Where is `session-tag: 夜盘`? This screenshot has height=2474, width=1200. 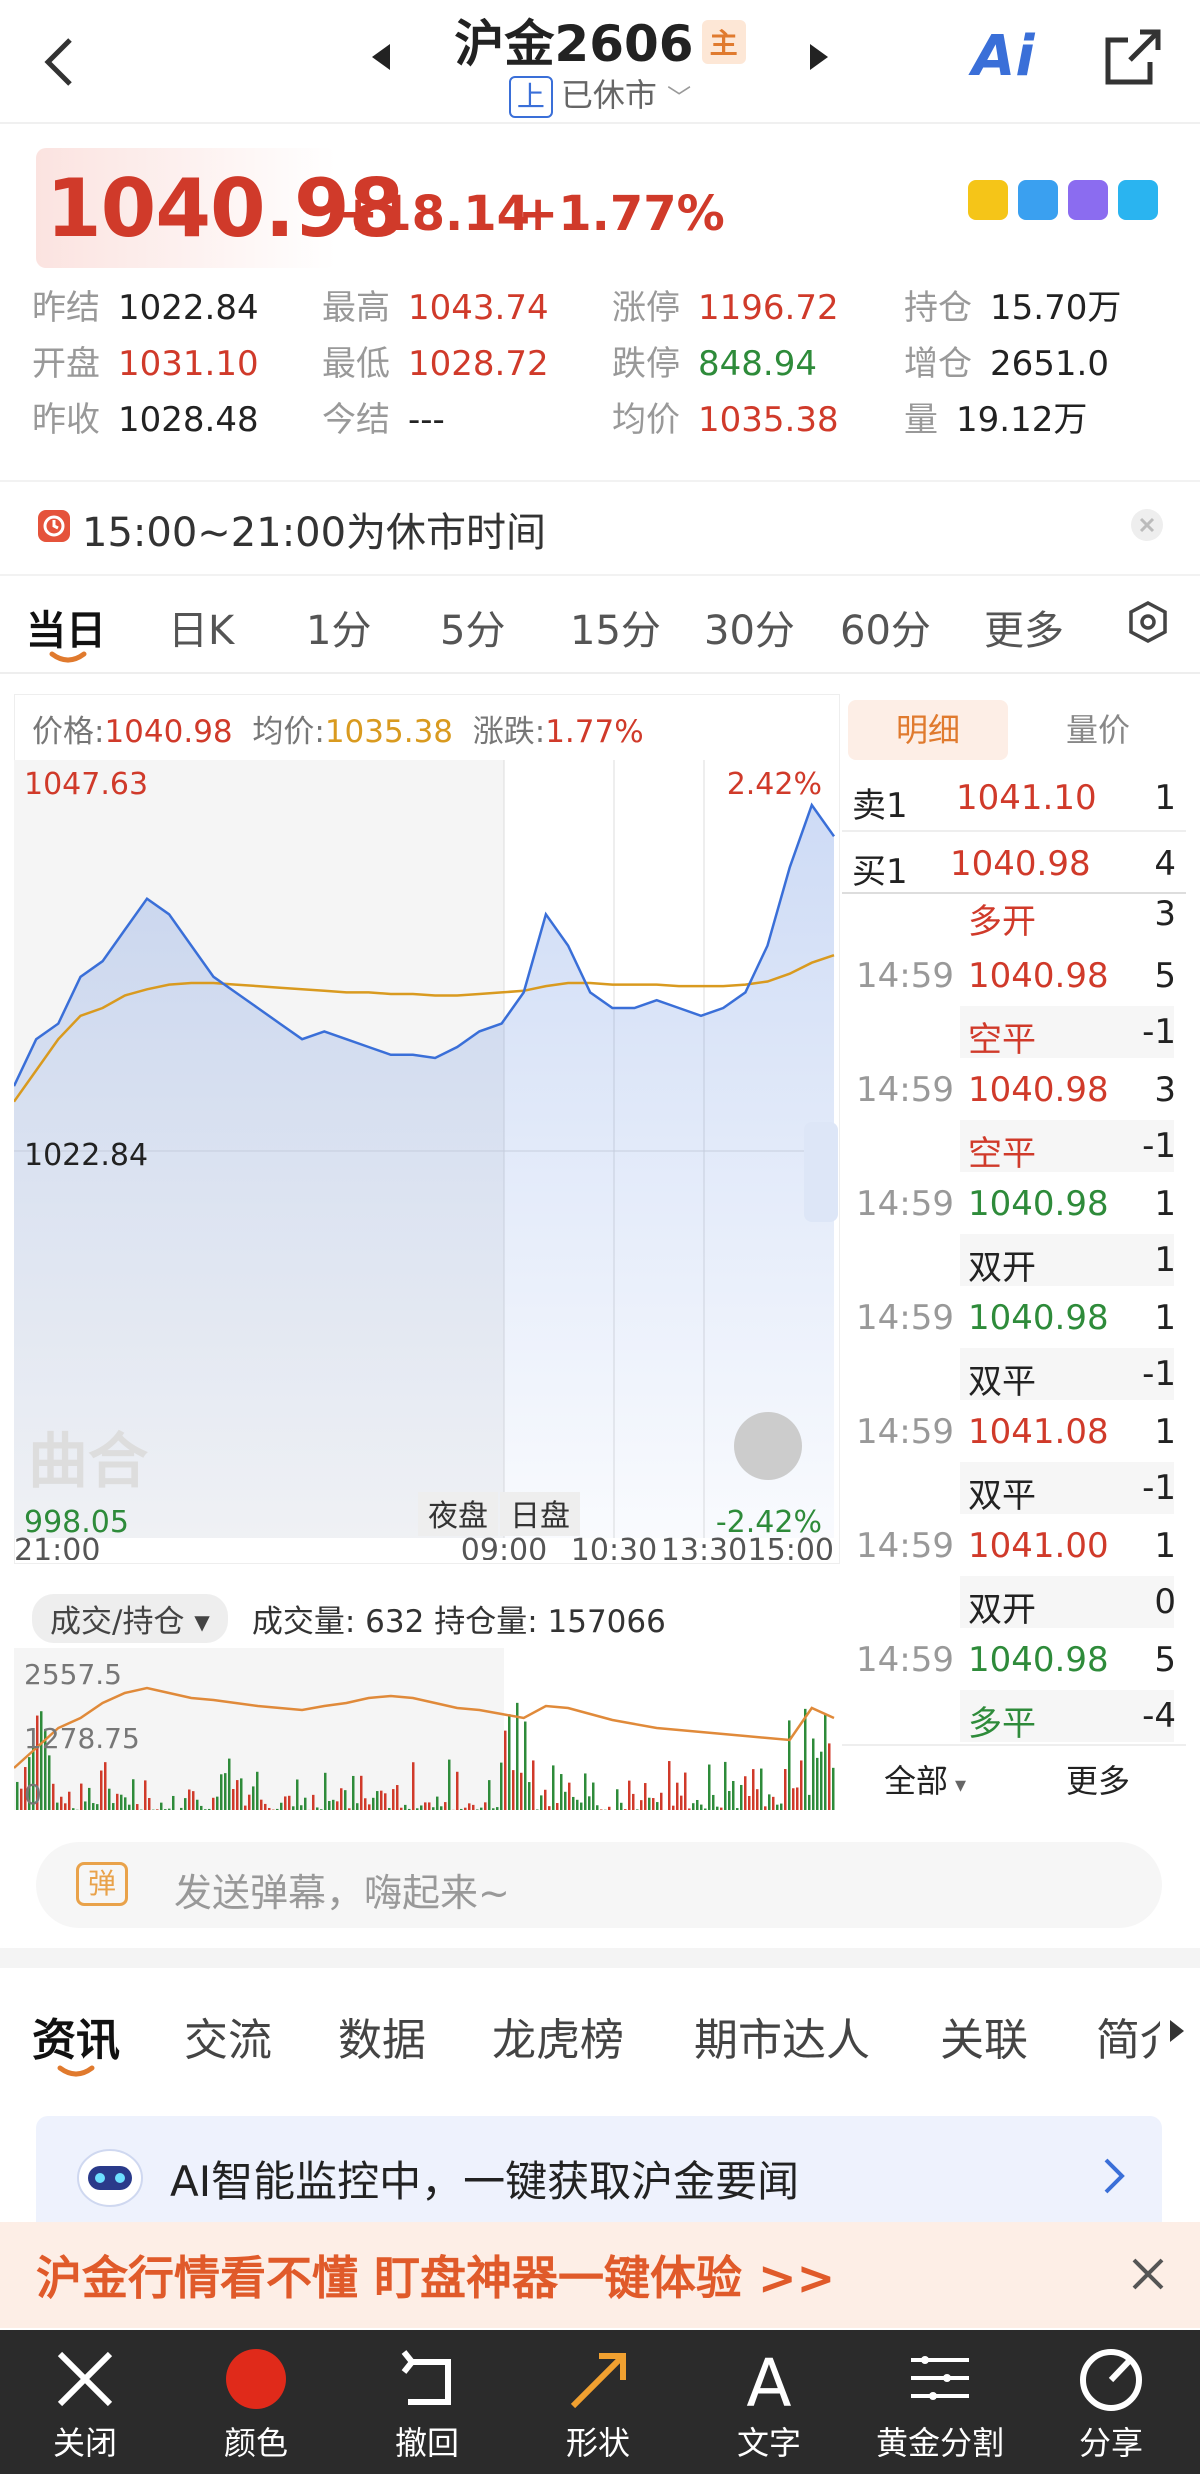
session-tag: 夜盘 is located at coordinates (458, 1516).